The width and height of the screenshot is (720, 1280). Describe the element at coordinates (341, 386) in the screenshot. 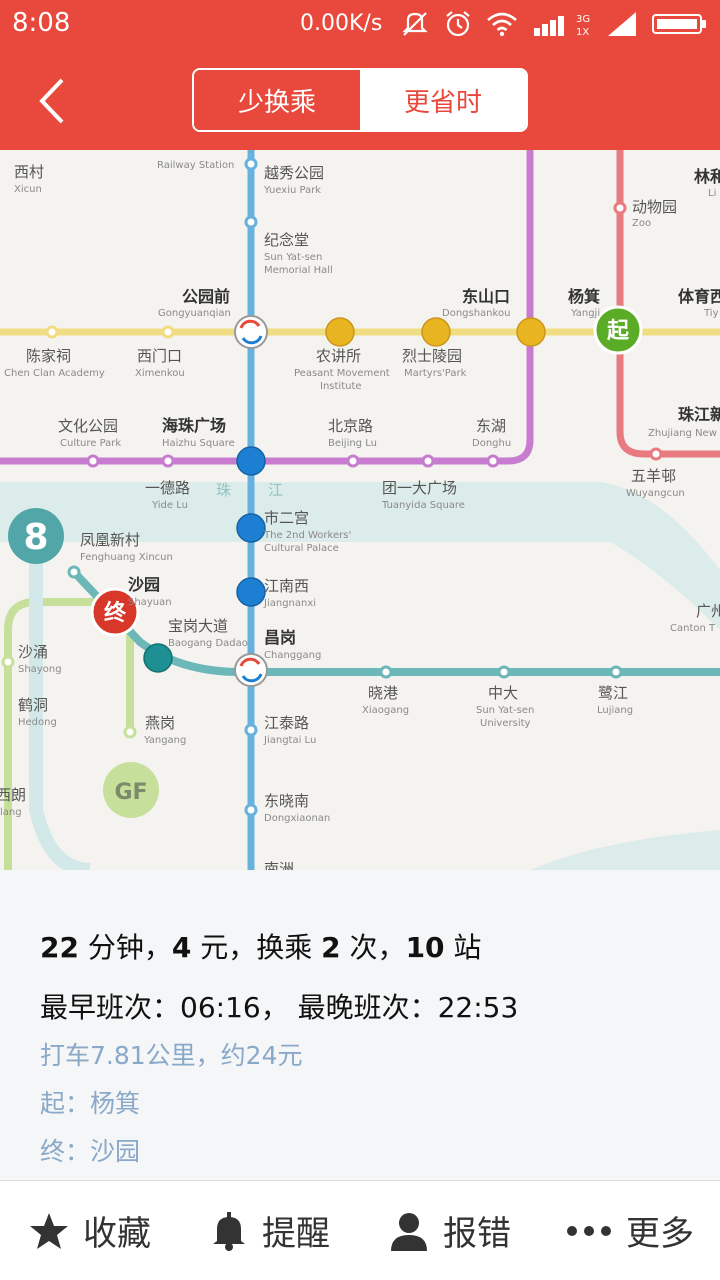

I see `svg-text: Institute` at that location.